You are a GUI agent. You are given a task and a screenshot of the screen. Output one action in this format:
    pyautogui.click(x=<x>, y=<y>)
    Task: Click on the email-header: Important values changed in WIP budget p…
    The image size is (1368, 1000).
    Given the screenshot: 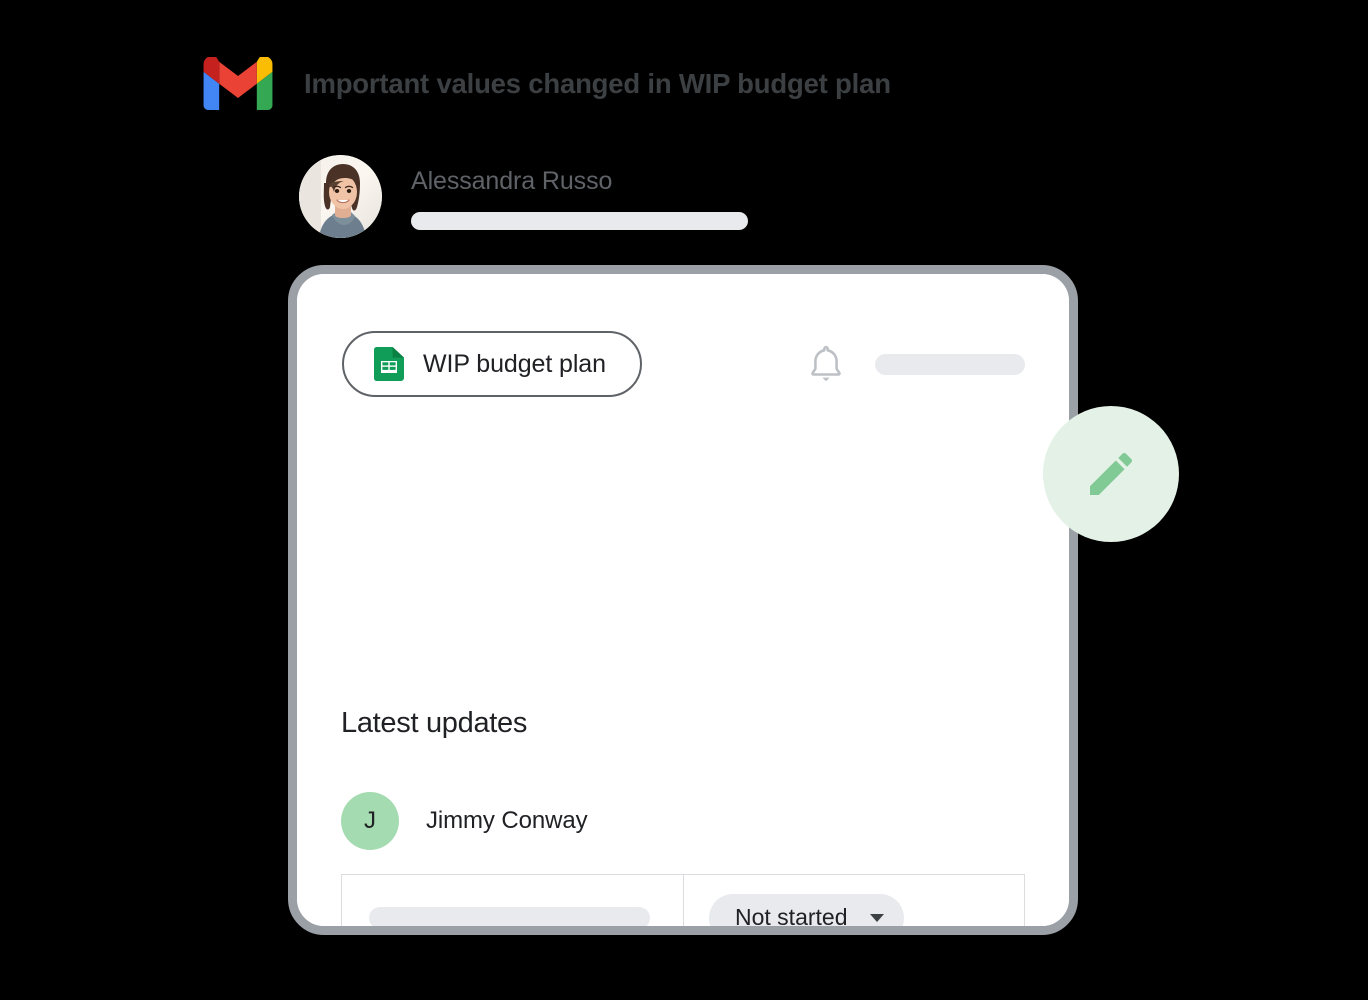 What is the action you would take?
    pyautogui.click(x=547, y=83)
    